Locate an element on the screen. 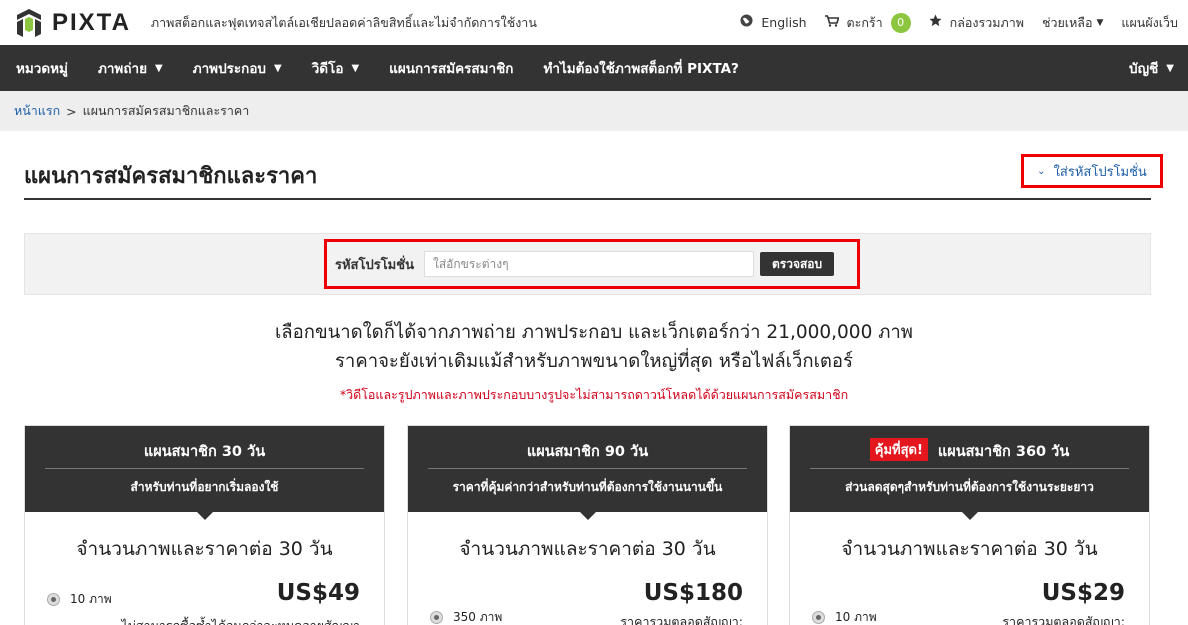  pixta-logo: PIXTA is located at coordinates (71, 23).